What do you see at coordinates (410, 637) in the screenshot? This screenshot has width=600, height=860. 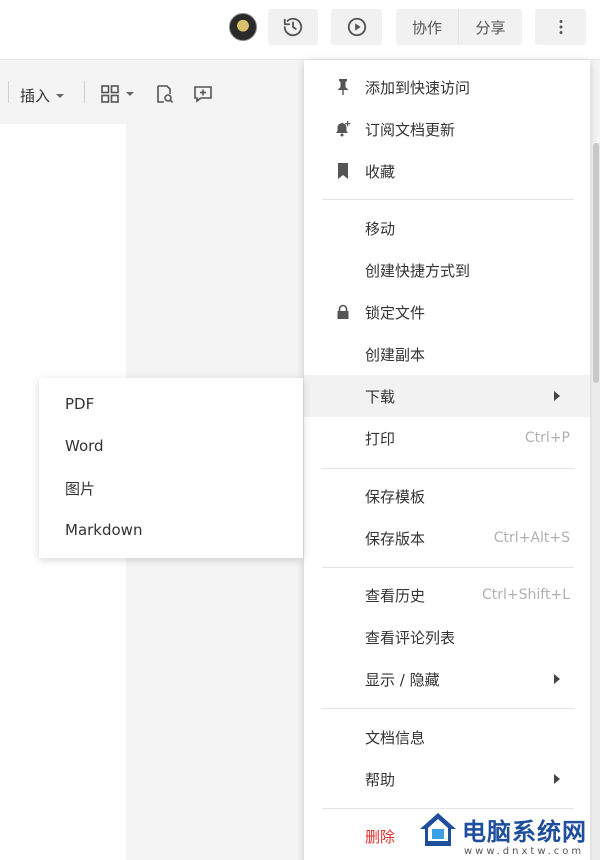 I see `menu-item-label: 查看评论列表` at bounding box center [410, 637].